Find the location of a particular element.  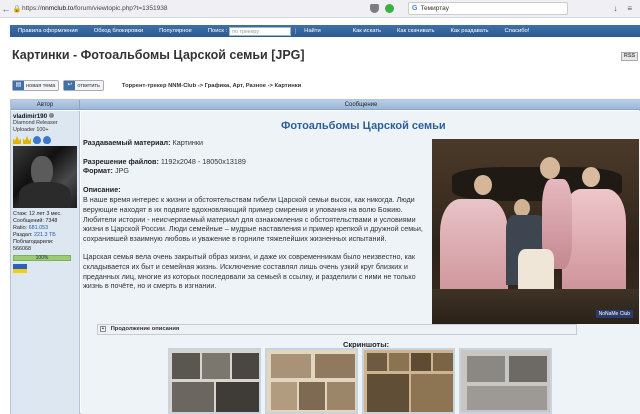

download-icon: ↓ is located at coordinates (615, 8).